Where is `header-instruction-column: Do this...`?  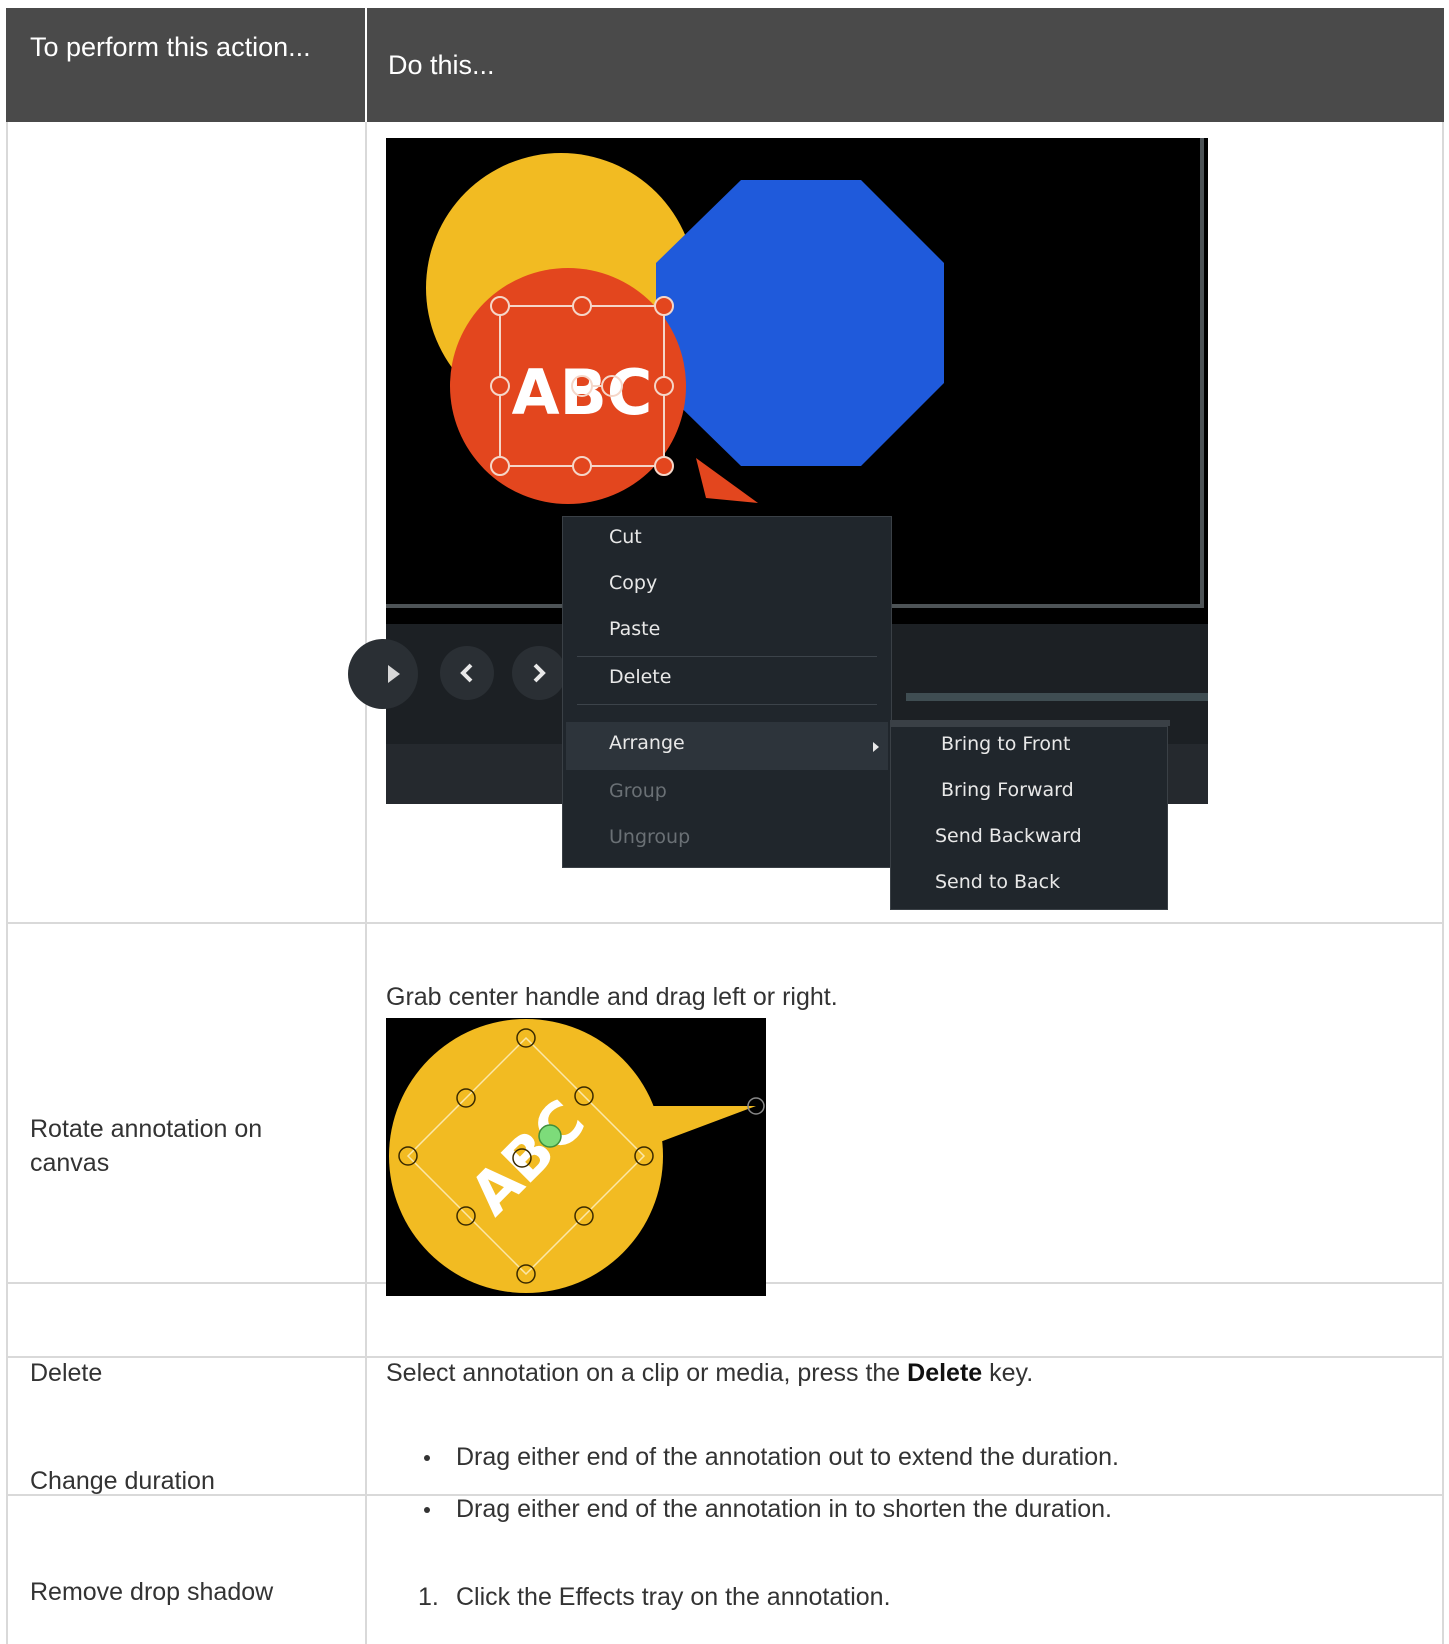 header-instruction-column: Do this... is located at coordinates (441, 65).